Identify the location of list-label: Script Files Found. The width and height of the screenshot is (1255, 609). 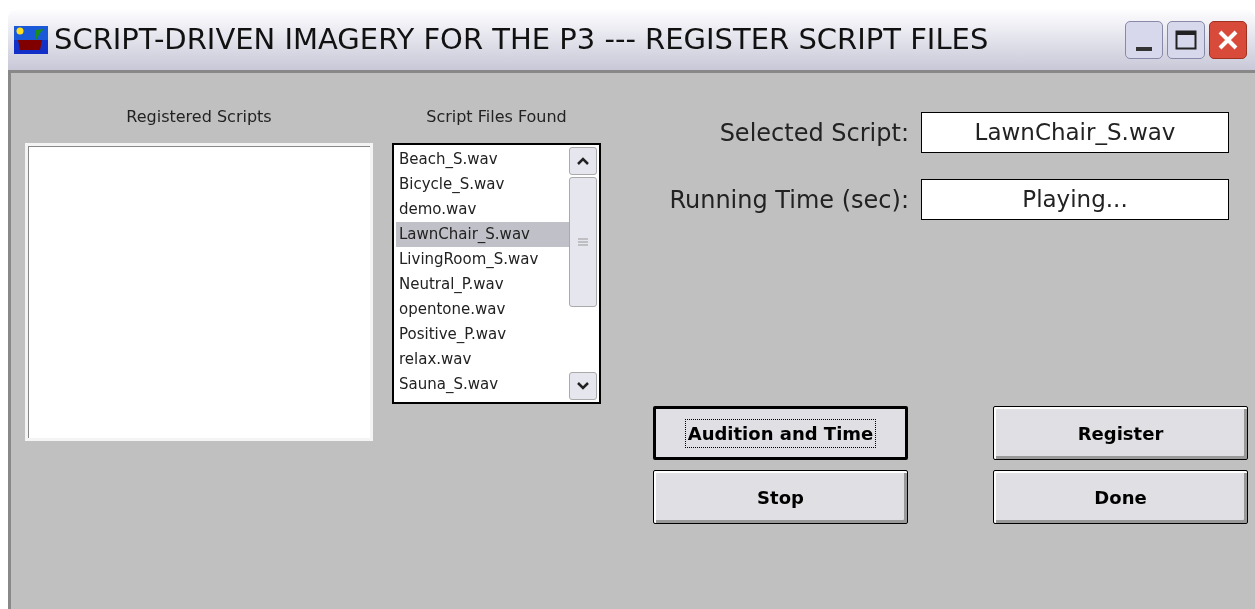
(496, 117).